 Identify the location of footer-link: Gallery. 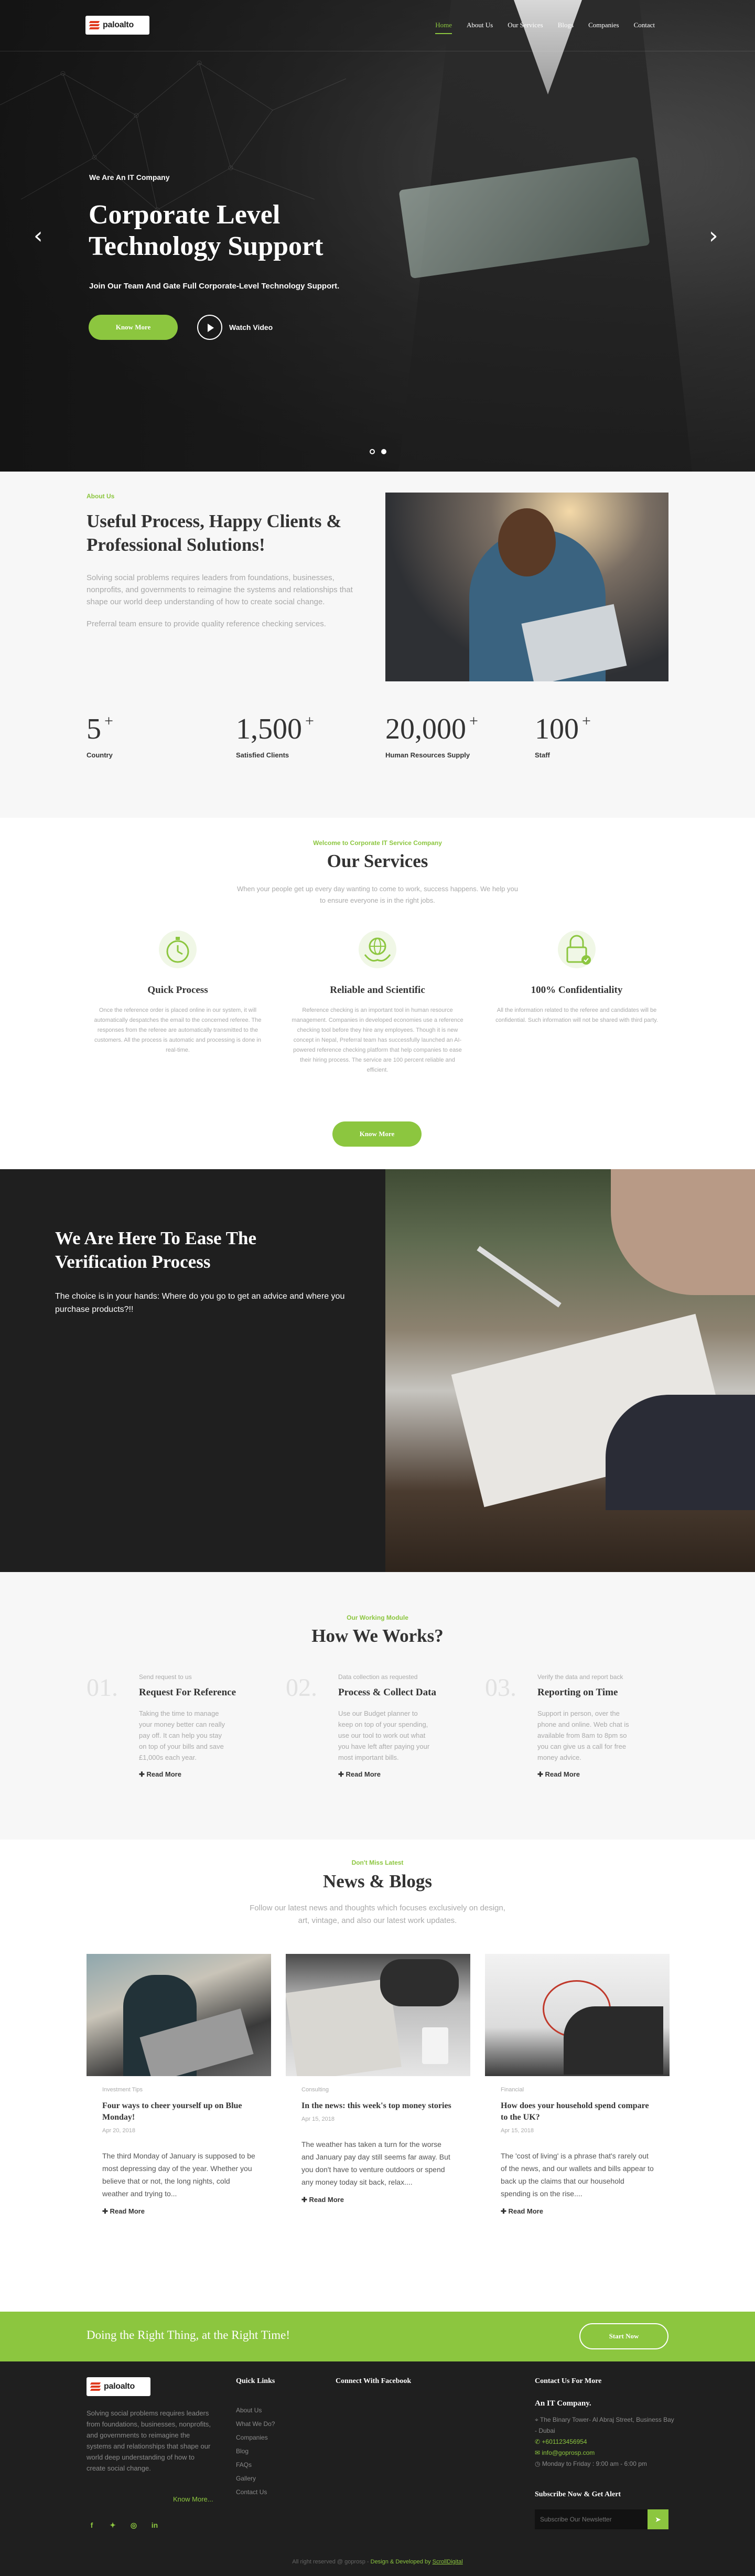
(256, 2479).